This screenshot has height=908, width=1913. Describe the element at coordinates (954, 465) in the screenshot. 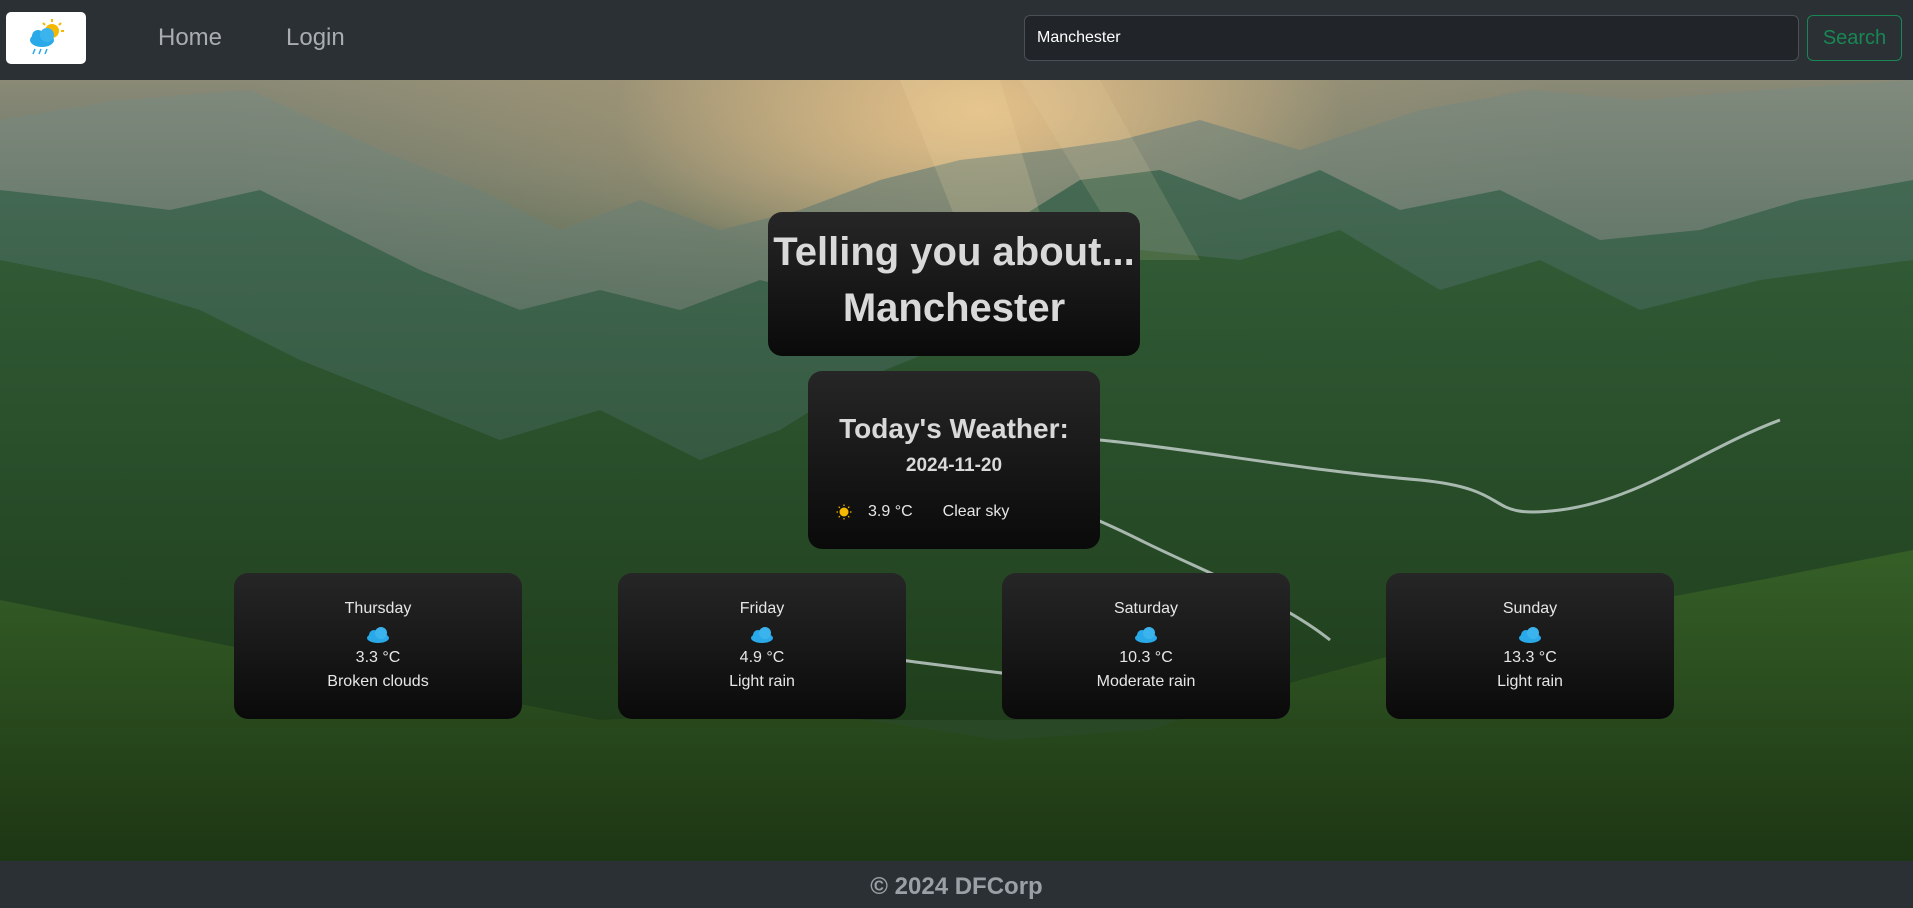

I see `today-date: 2024-11-20` at that location.